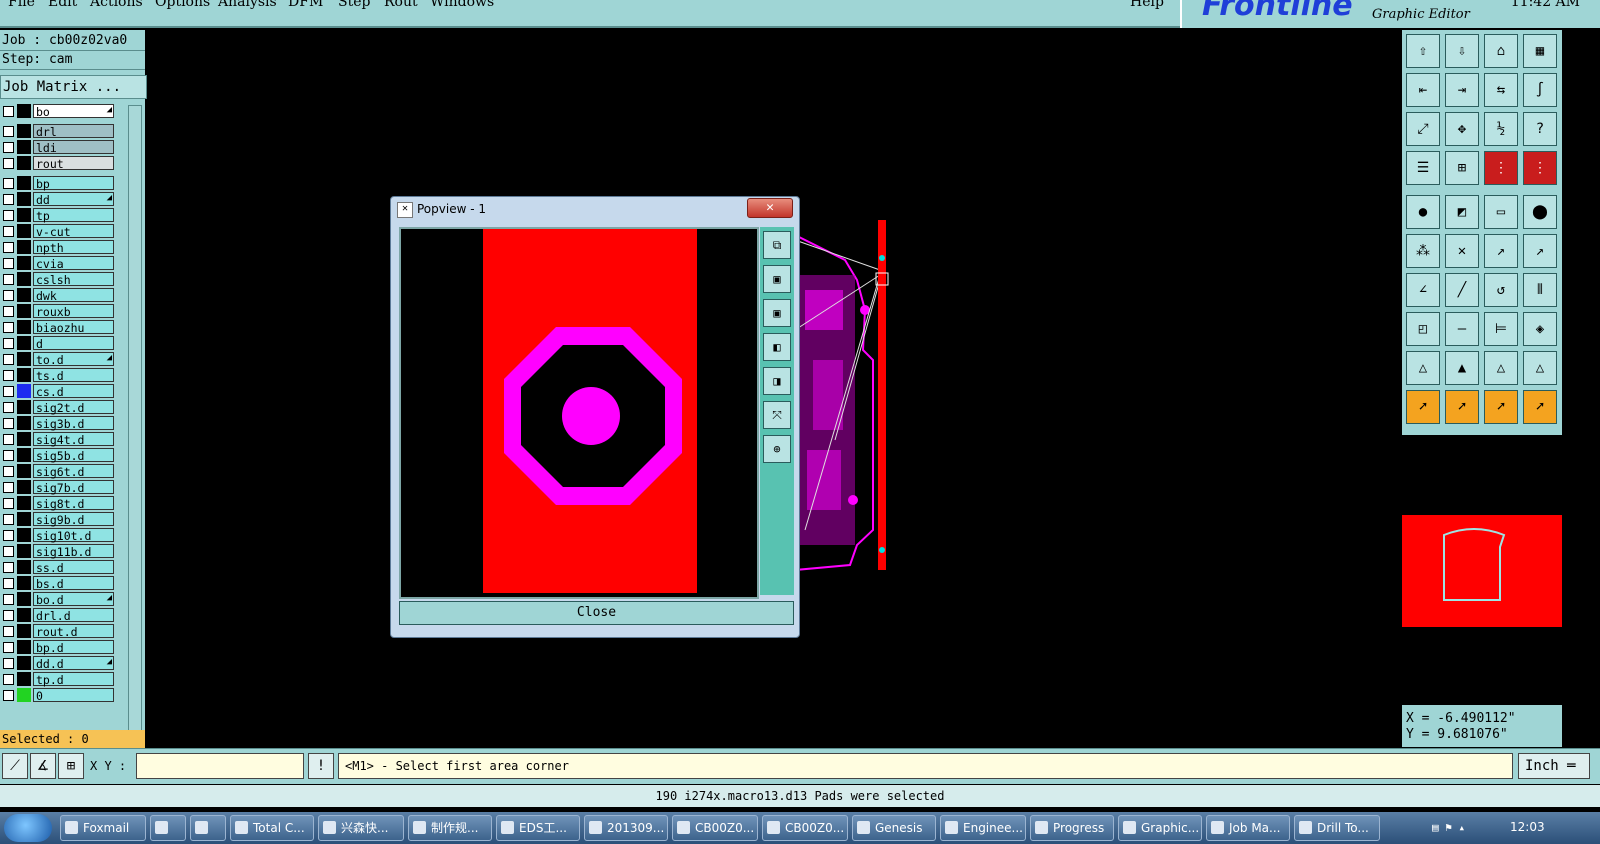  I want to click on minus-icon: —, so click(1462, 329).